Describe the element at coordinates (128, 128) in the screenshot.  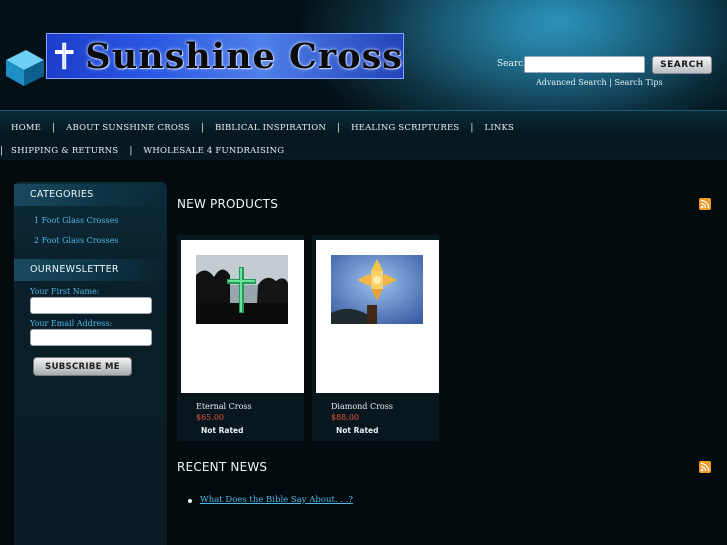
I see `nav-about: ABOUT SUNSHINE CROSS` at that location.